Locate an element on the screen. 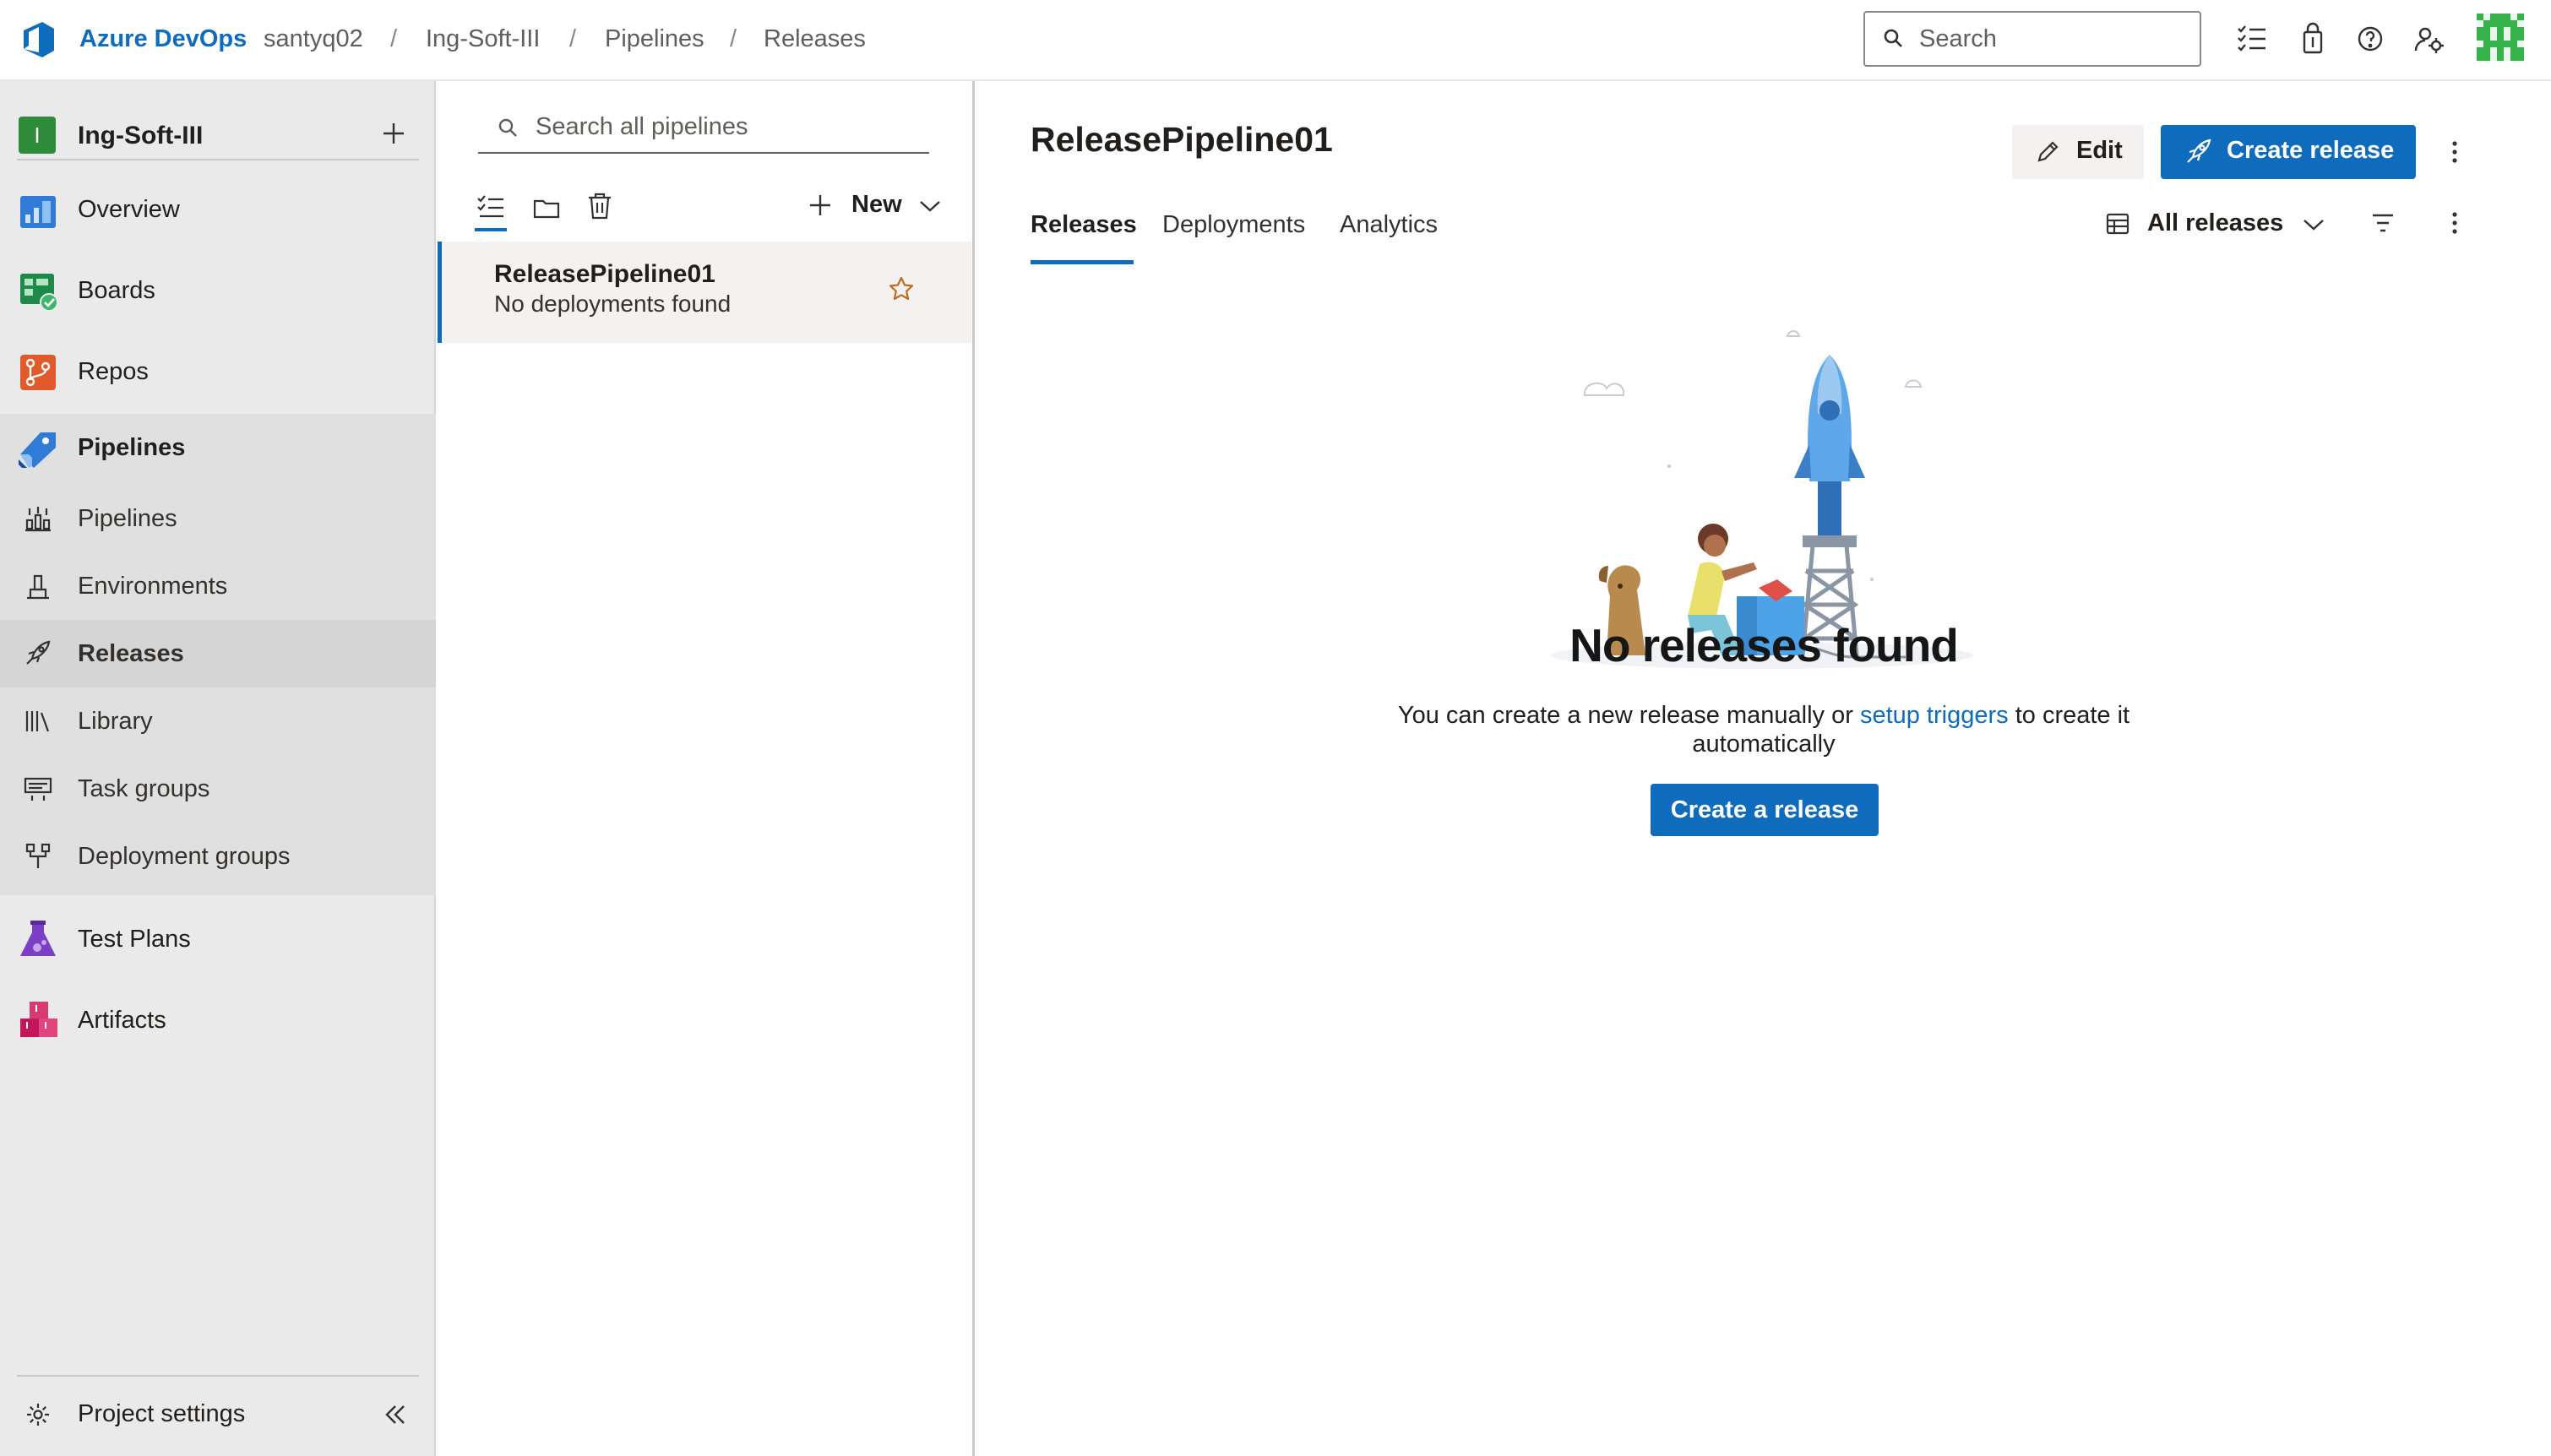 The width and height of the screenshot is (2551, 1456). help-icon is located at coordinates (2370, 39).